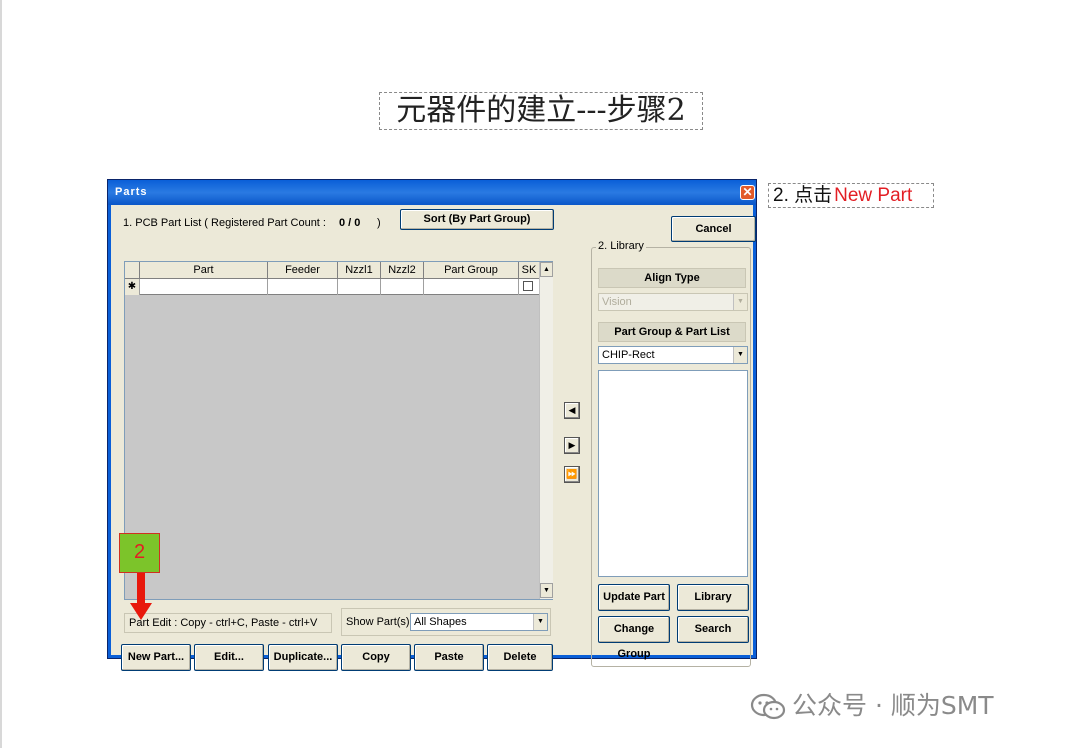  Describe the element at coordinates (378, 622) in the screenshot. I see `show-parts-label: Show Part(s)` at that location.